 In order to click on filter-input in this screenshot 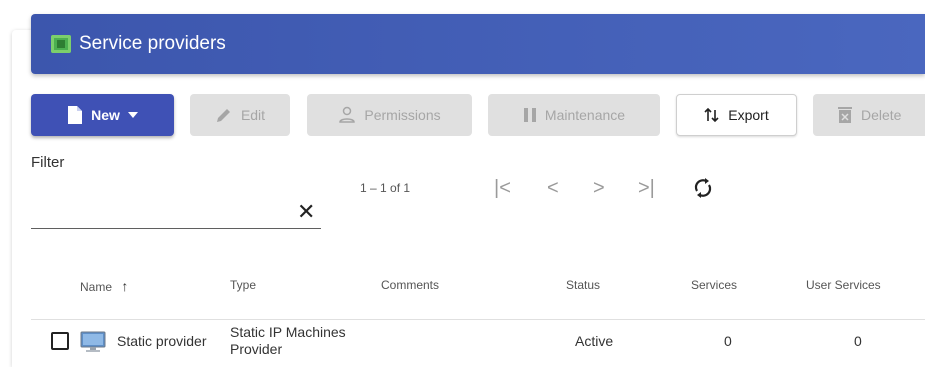, I will do `click(160, 212)`.